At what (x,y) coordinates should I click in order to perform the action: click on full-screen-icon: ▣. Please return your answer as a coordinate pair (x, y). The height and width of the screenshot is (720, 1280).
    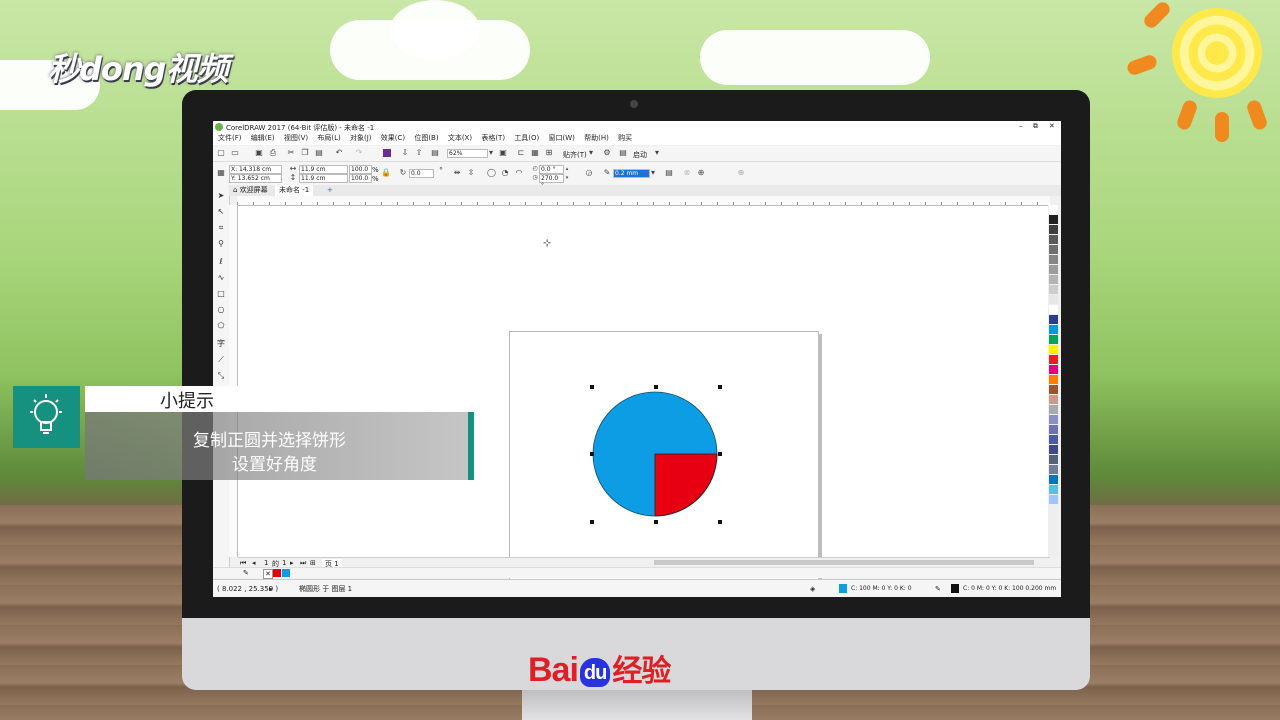
    Looking at the image, I should click on (503, 153).